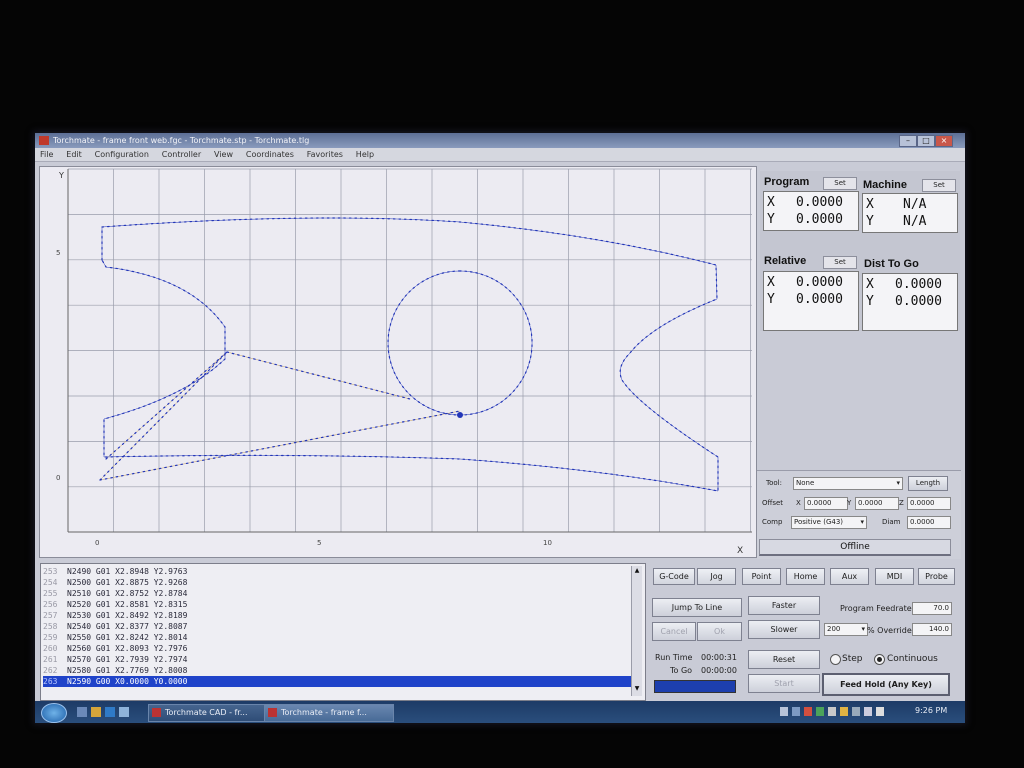 This screenshot has width=1024, height=768. Describe the element at coordinates (674, 631) in the screenshot. I see `cancel-button: Cancel` at that location.